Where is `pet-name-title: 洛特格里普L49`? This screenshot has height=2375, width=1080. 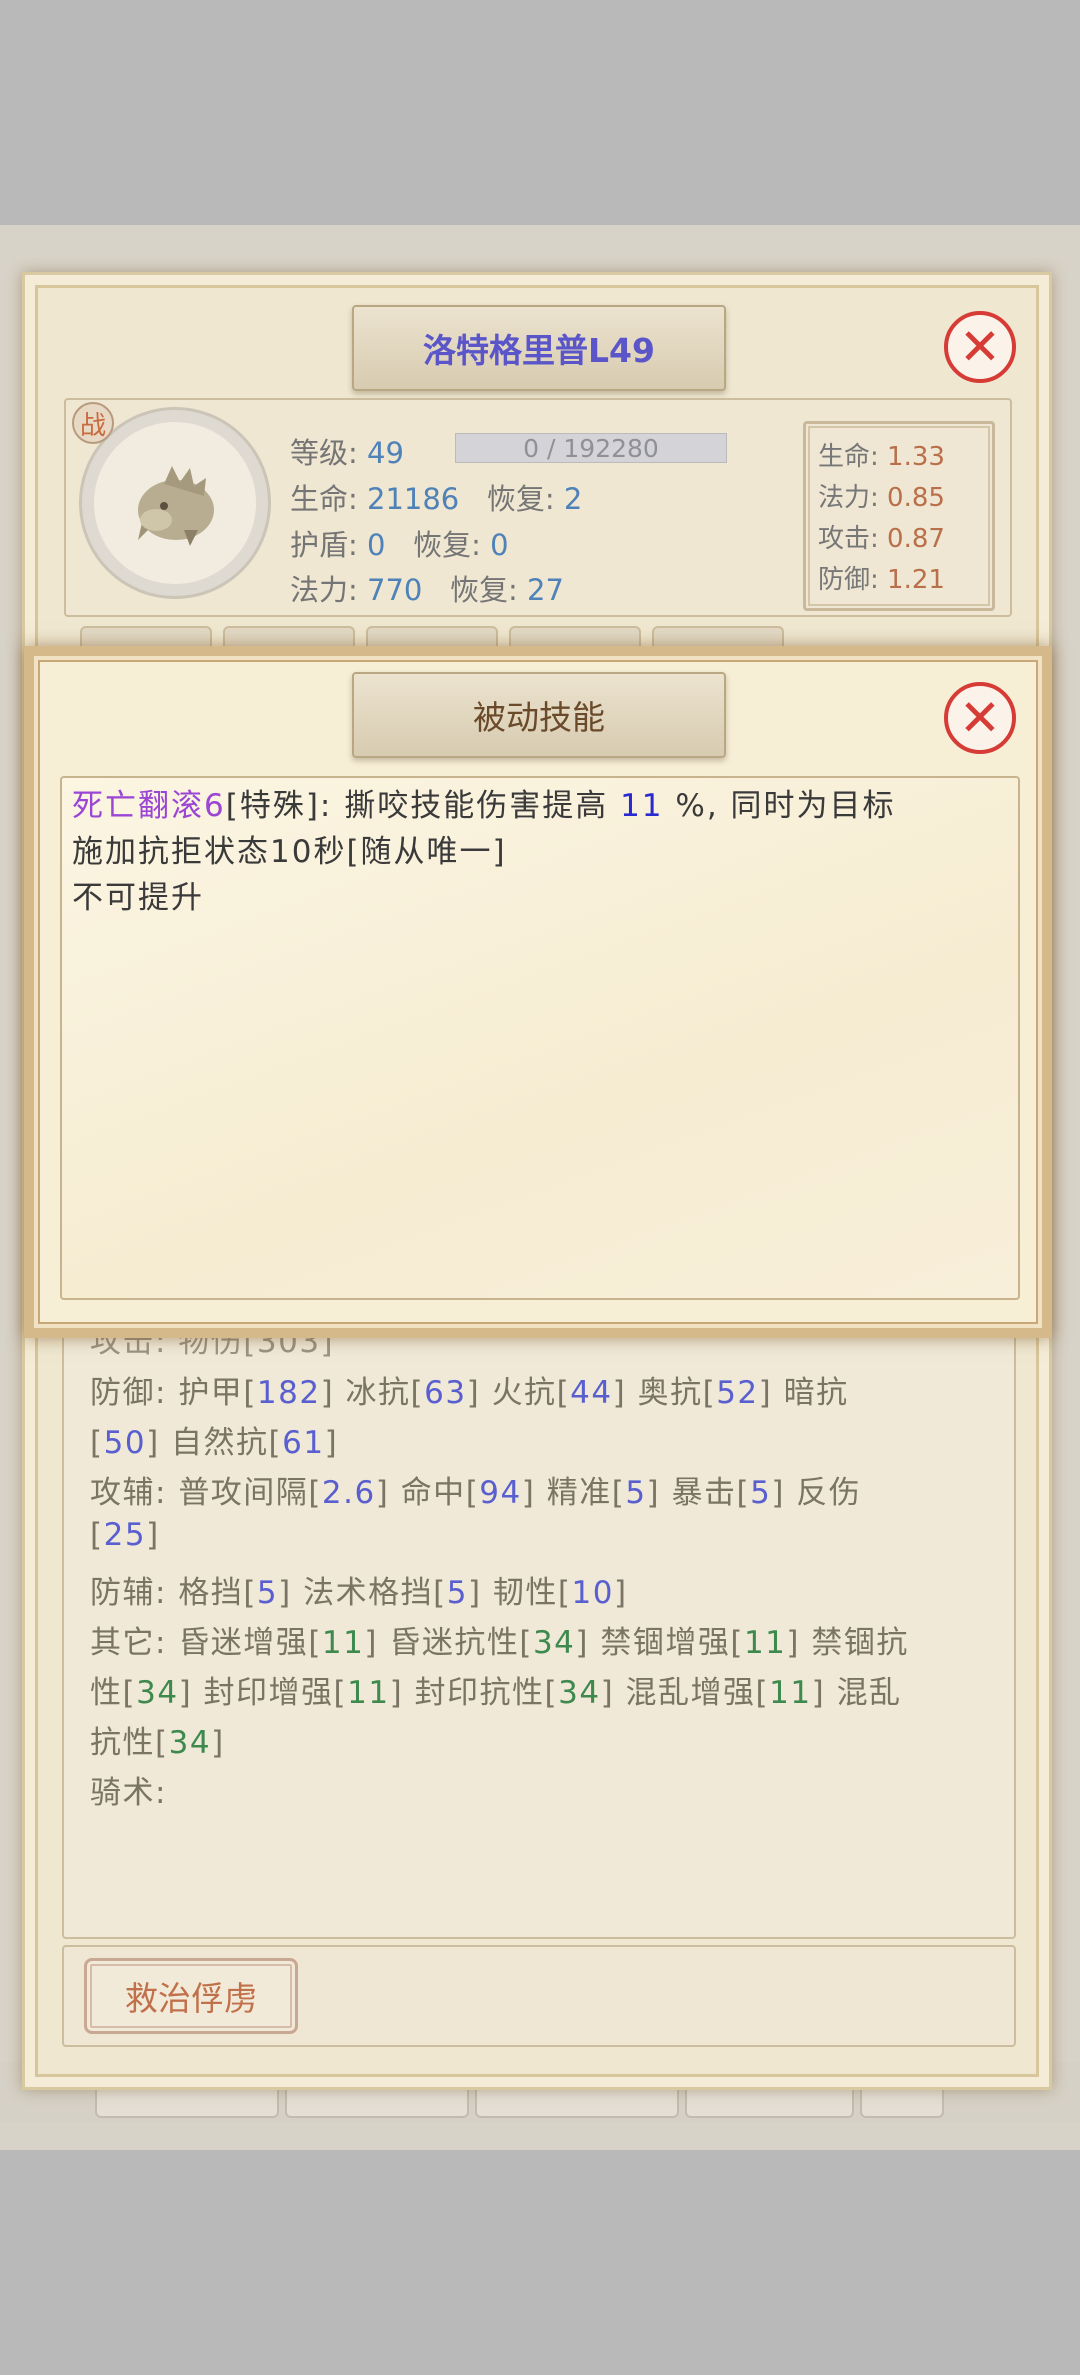
pet-name-title: 洛特格里普L49 is located at coordinates (539, 350).